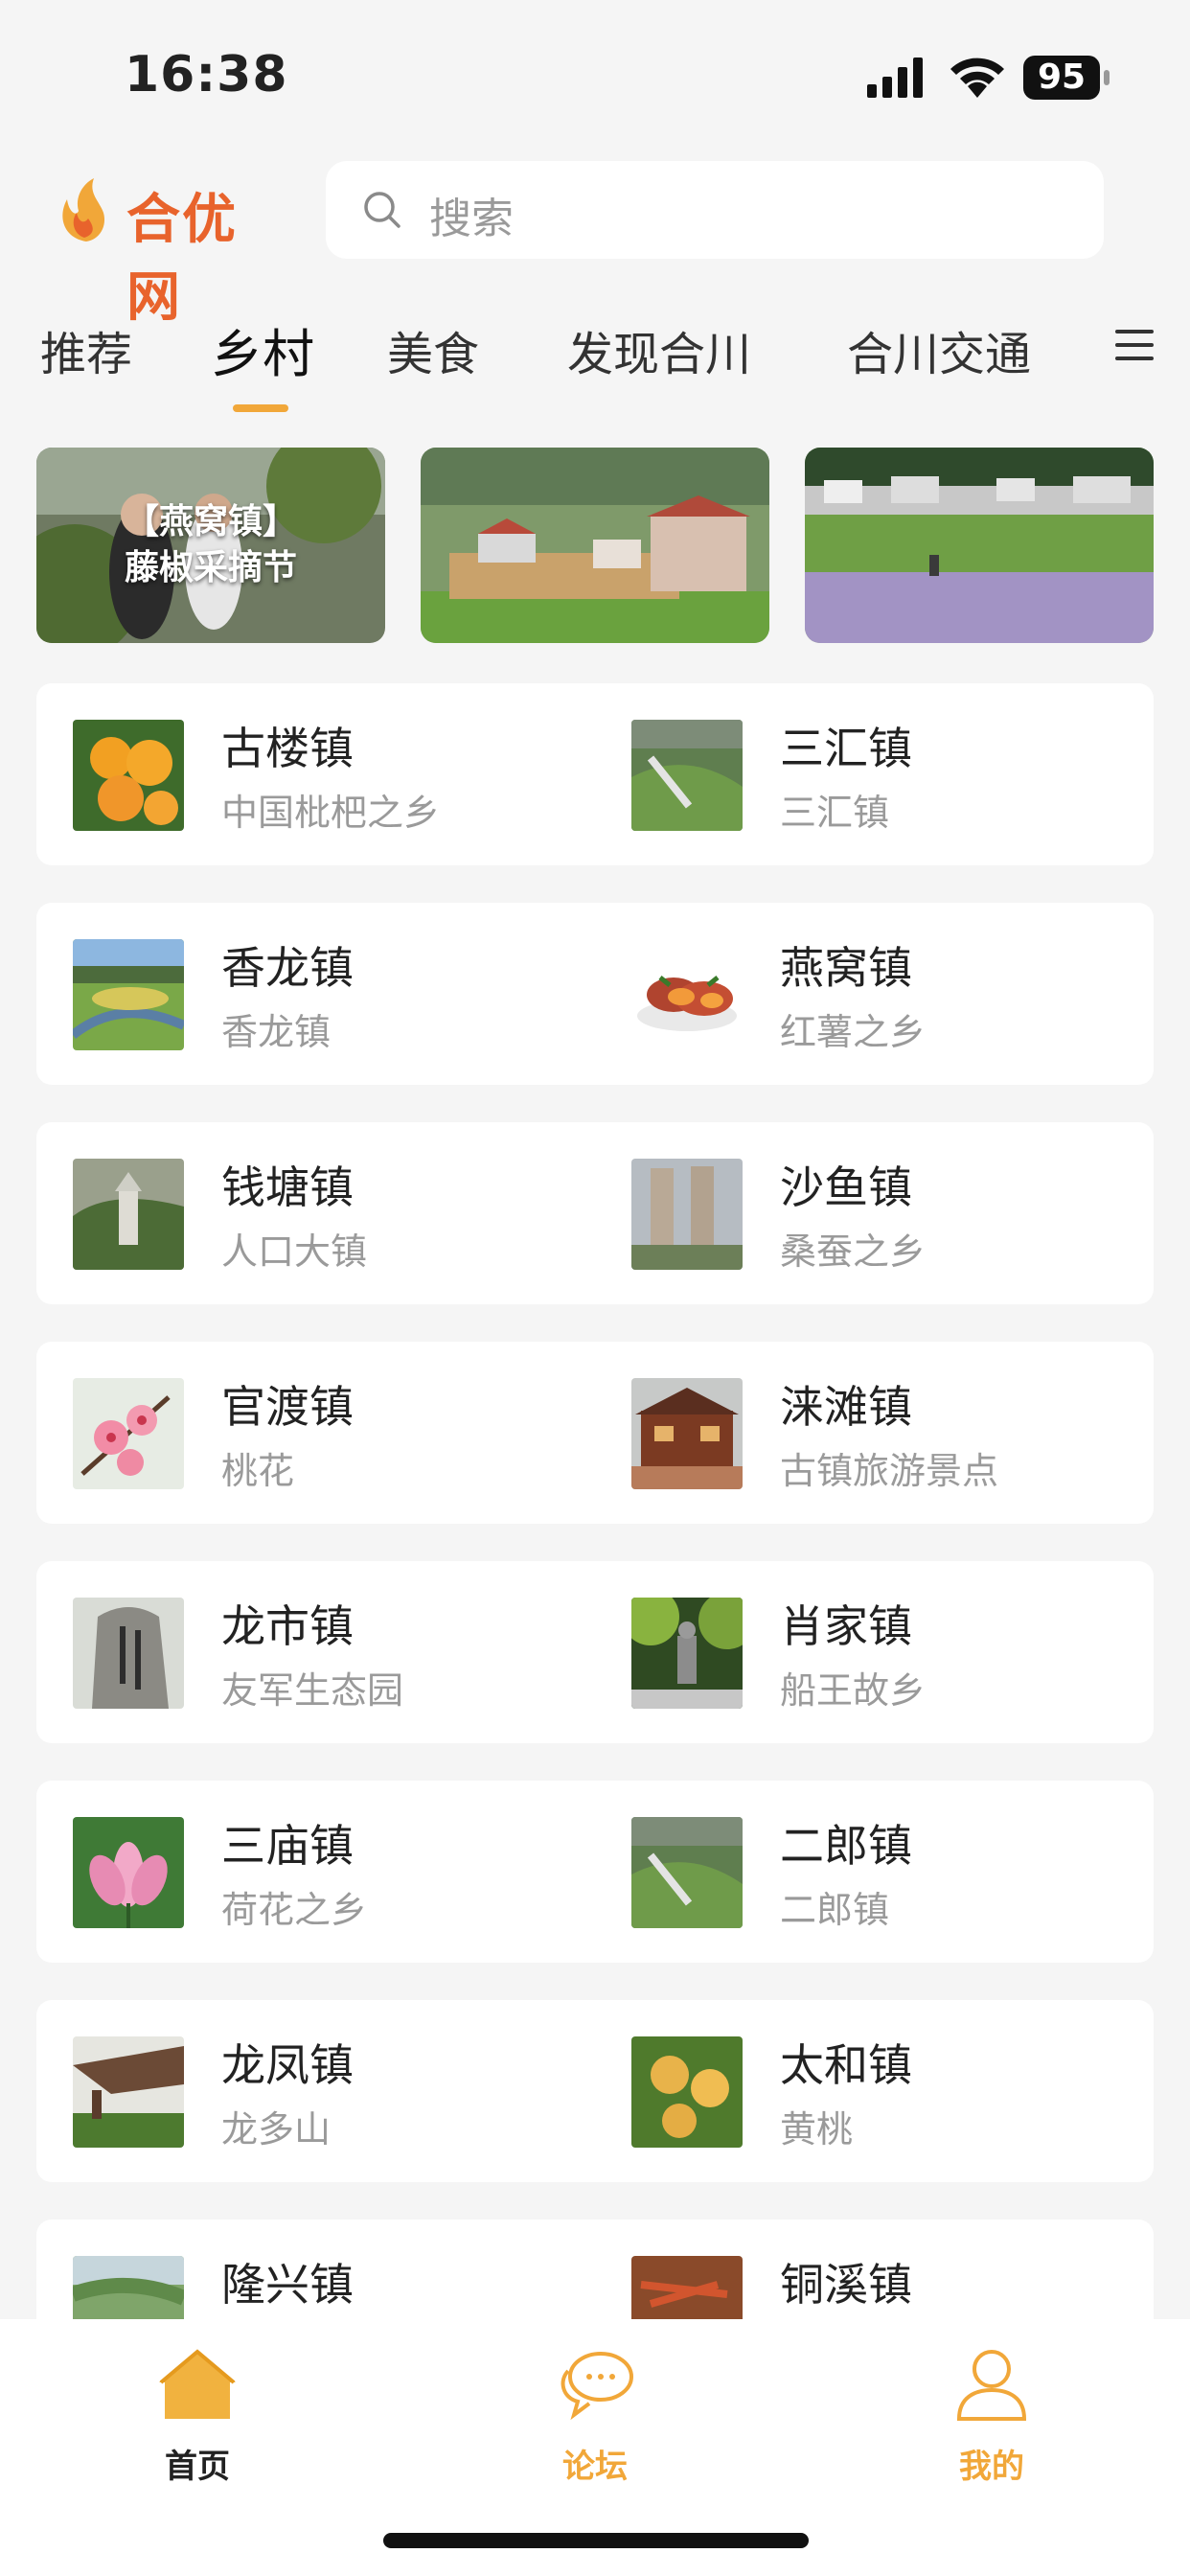  What do you see at coordinates (715, 210) in the screenshot?
I see `search-input: 搜索` at bounding box center [715, 210].